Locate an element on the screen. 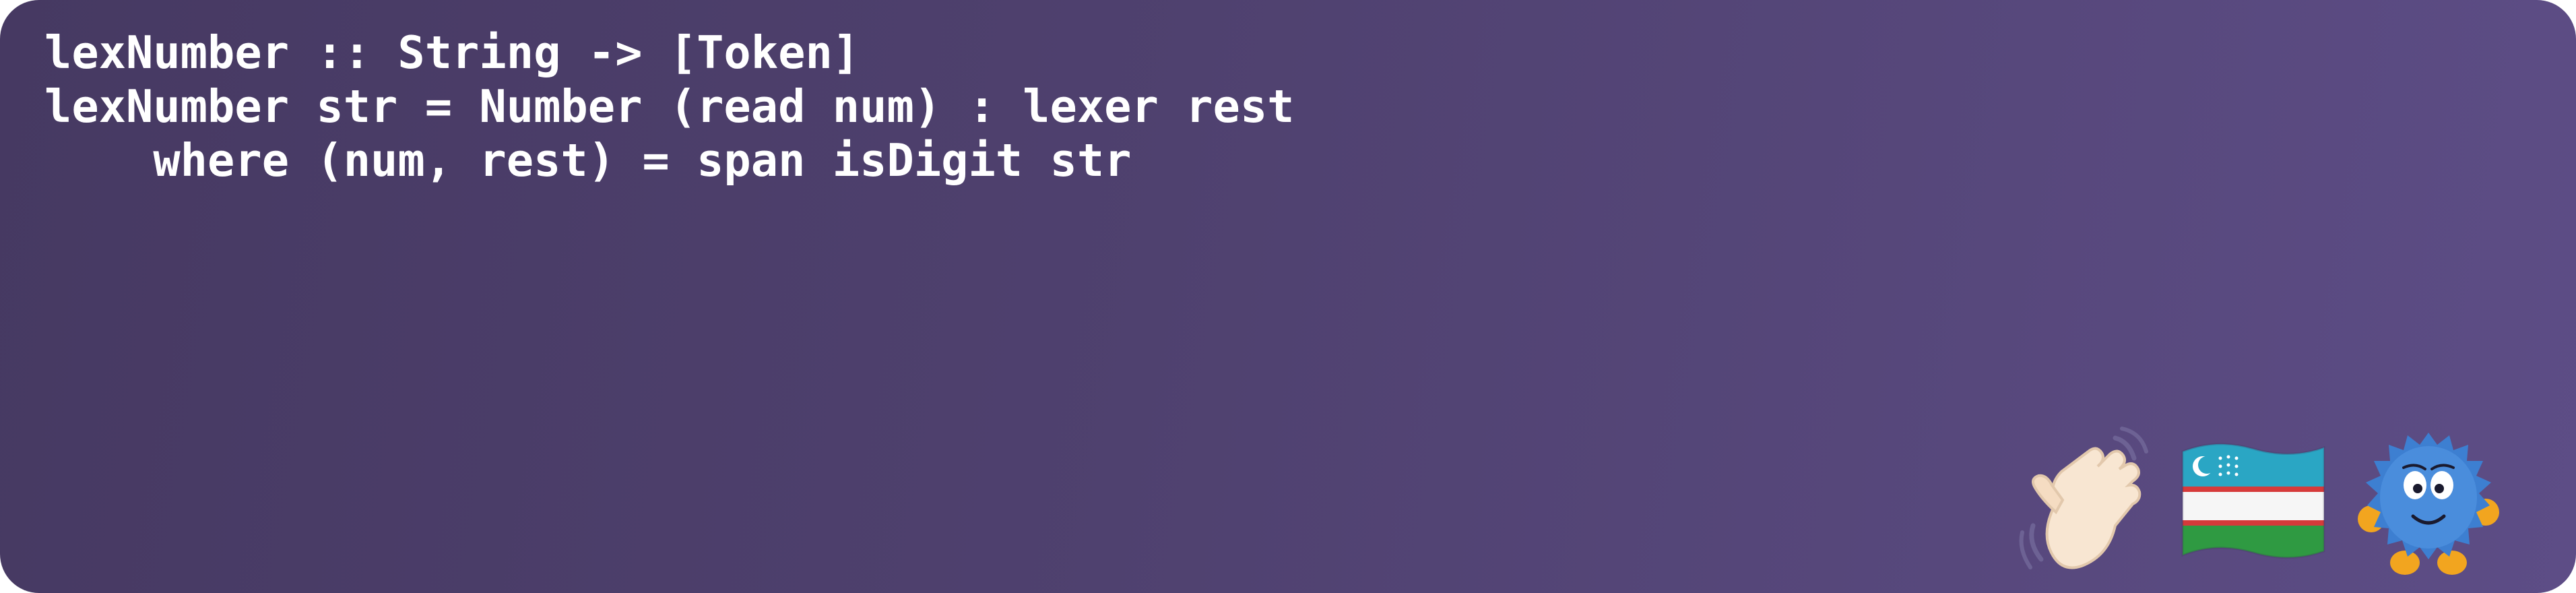 The height and width of the screenshot is (593, 2576). code-line-1: lexNumber :: String -> [Token] is located at coordinates (452, 52).